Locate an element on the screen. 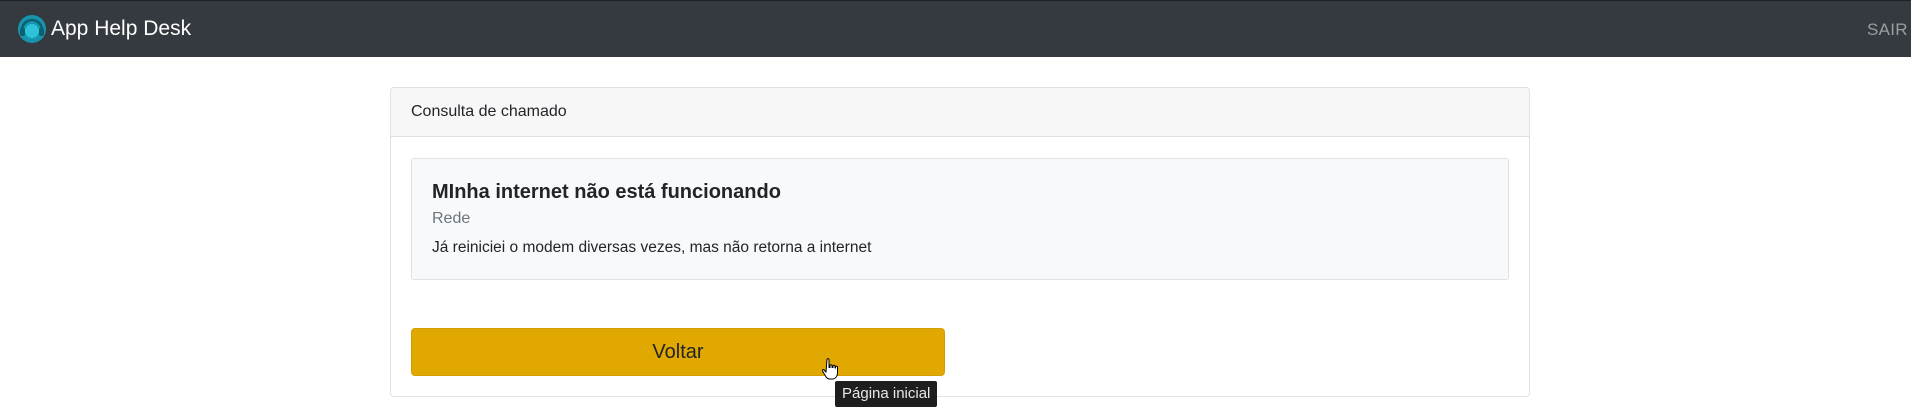 This screenshot has height=414, width=1911. card-header: Consulta de chamado is located at coordinates (960, 112).